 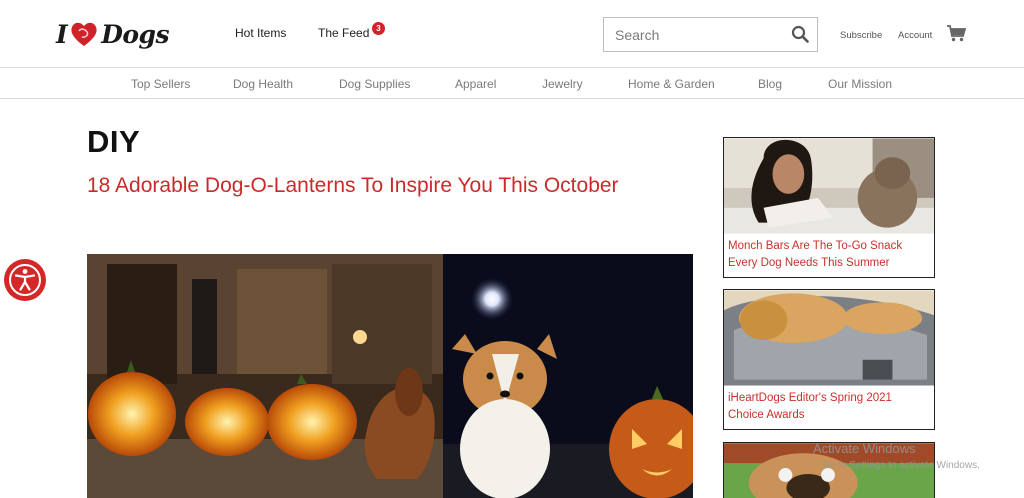 What do you see at coordinates (864, 448) in the screenshot?
I see `activate-windows-watermark: Activate Windows` at bounding box center [864, 448].